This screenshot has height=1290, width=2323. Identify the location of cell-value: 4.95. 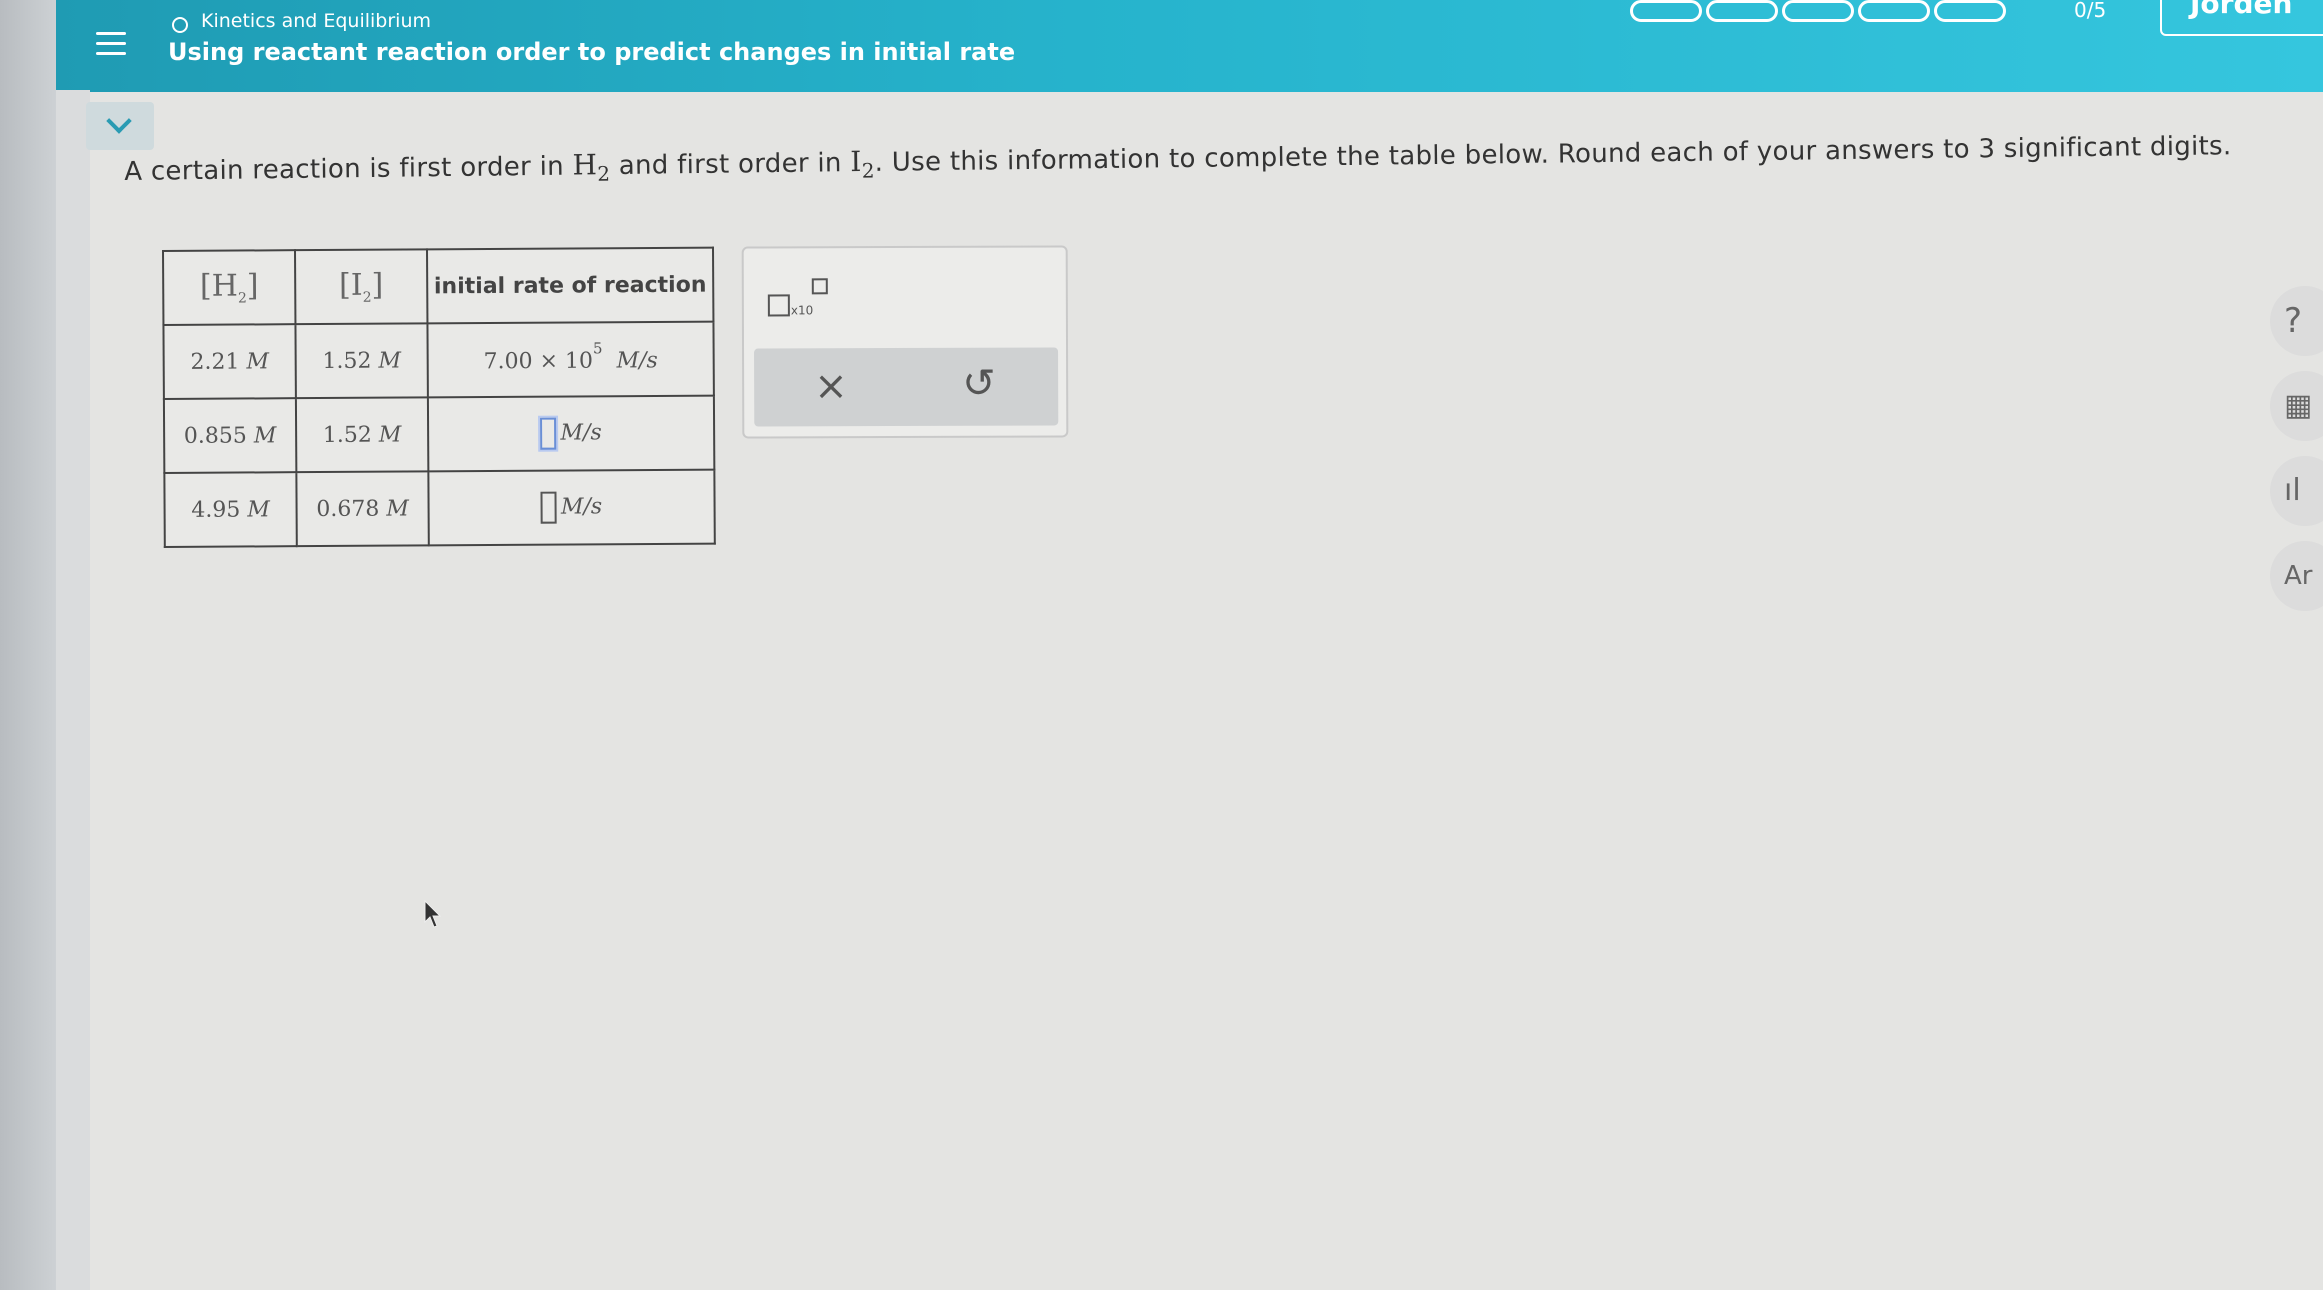
(216, 510).